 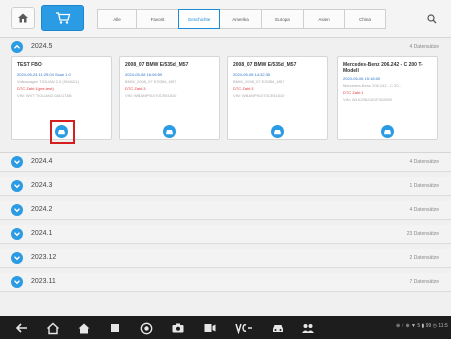 What do you see at coordinates (135, 88) in the screenshot?
I see `card-dtc: DTC Zahl:3` at bounding box center [135, 88].